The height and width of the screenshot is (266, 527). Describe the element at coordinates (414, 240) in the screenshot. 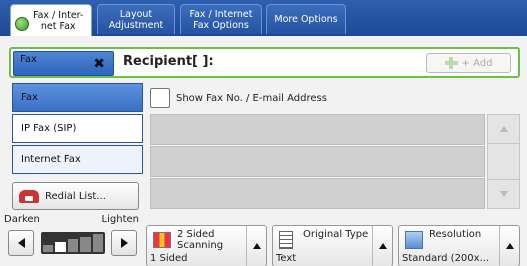

I see `resolution-icon` at that location.